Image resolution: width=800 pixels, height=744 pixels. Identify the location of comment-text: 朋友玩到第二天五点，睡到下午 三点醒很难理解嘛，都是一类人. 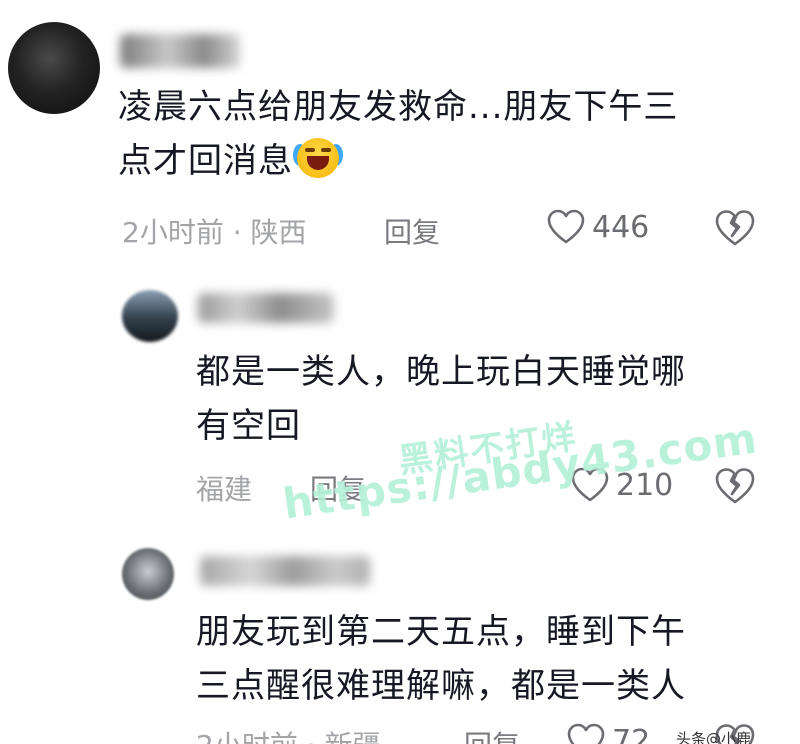
(476, 659).